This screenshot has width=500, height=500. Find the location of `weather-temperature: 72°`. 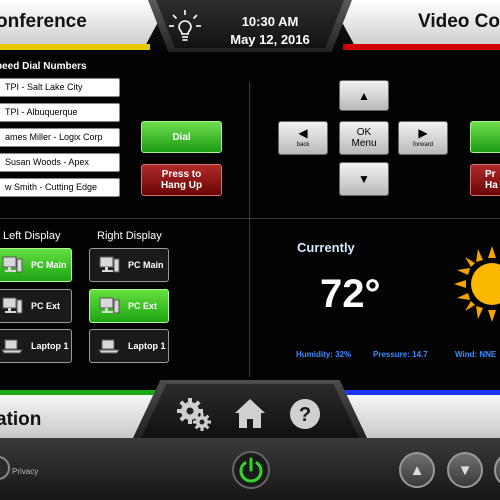

weather-temperature: 72° is located at coordinates (350, 294).